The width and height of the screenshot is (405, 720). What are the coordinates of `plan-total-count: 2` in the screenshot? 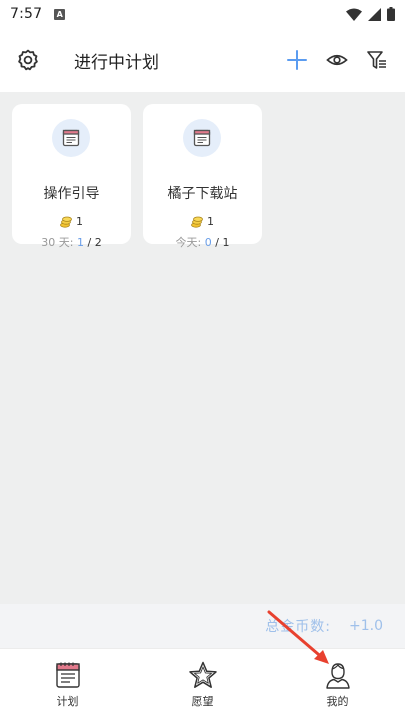 It's located at (98, 242).